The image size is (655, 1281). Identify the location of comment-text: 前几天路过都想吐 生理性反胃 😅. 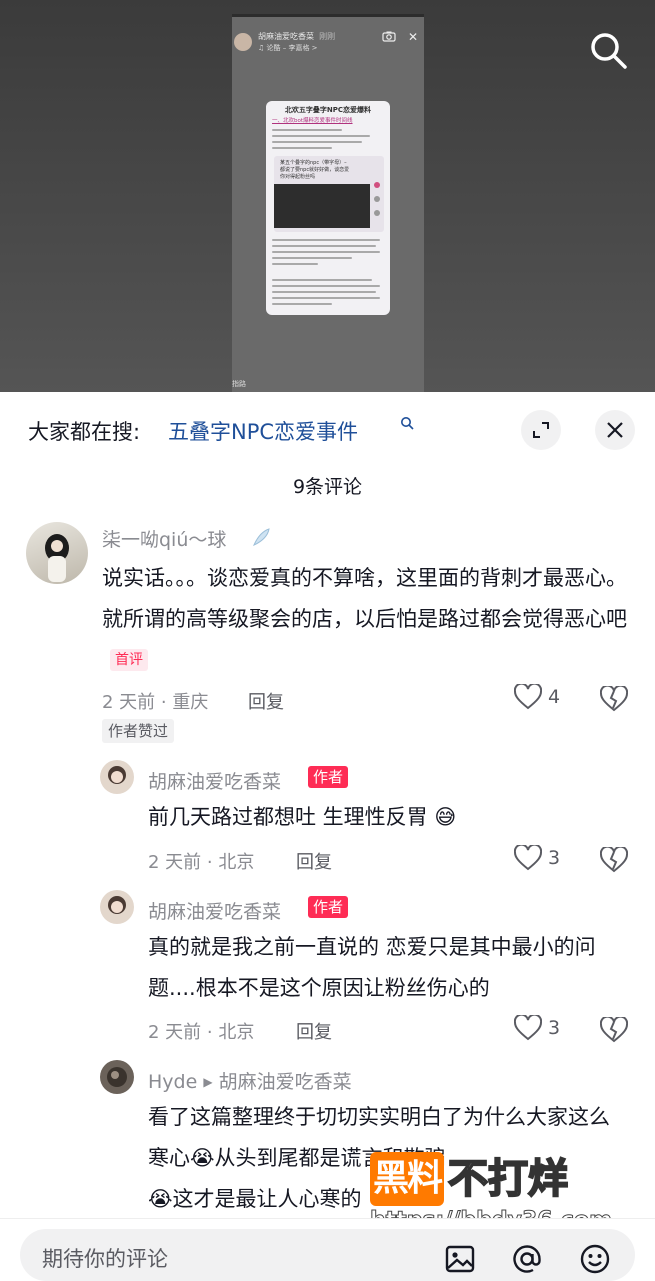
(302, 817).